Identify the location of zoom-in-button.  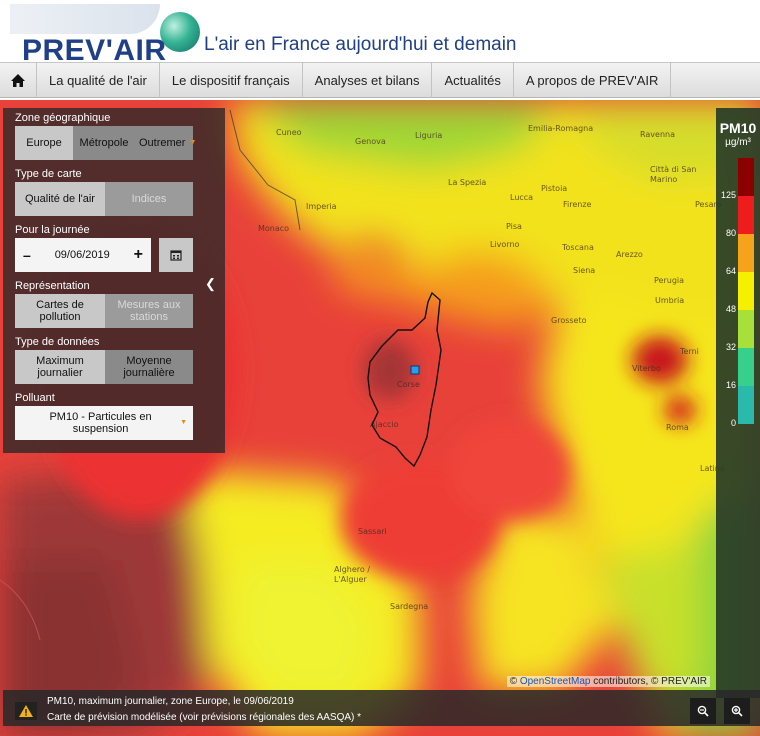
(737, 711).